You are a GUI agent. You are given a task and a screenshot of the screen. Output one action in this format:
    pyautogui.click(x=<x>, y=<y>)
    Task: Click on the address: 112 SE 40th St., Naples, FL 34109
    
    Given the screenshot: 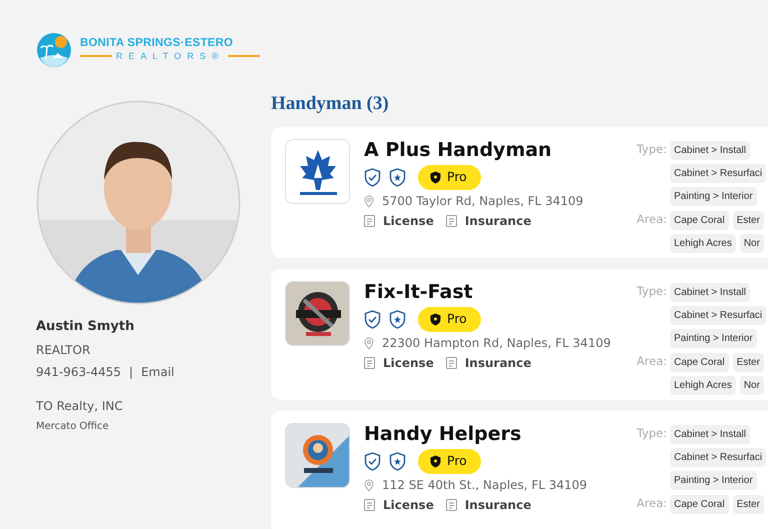 What is the action you would take?
    pyautogui.click(x=485, y=486)
    